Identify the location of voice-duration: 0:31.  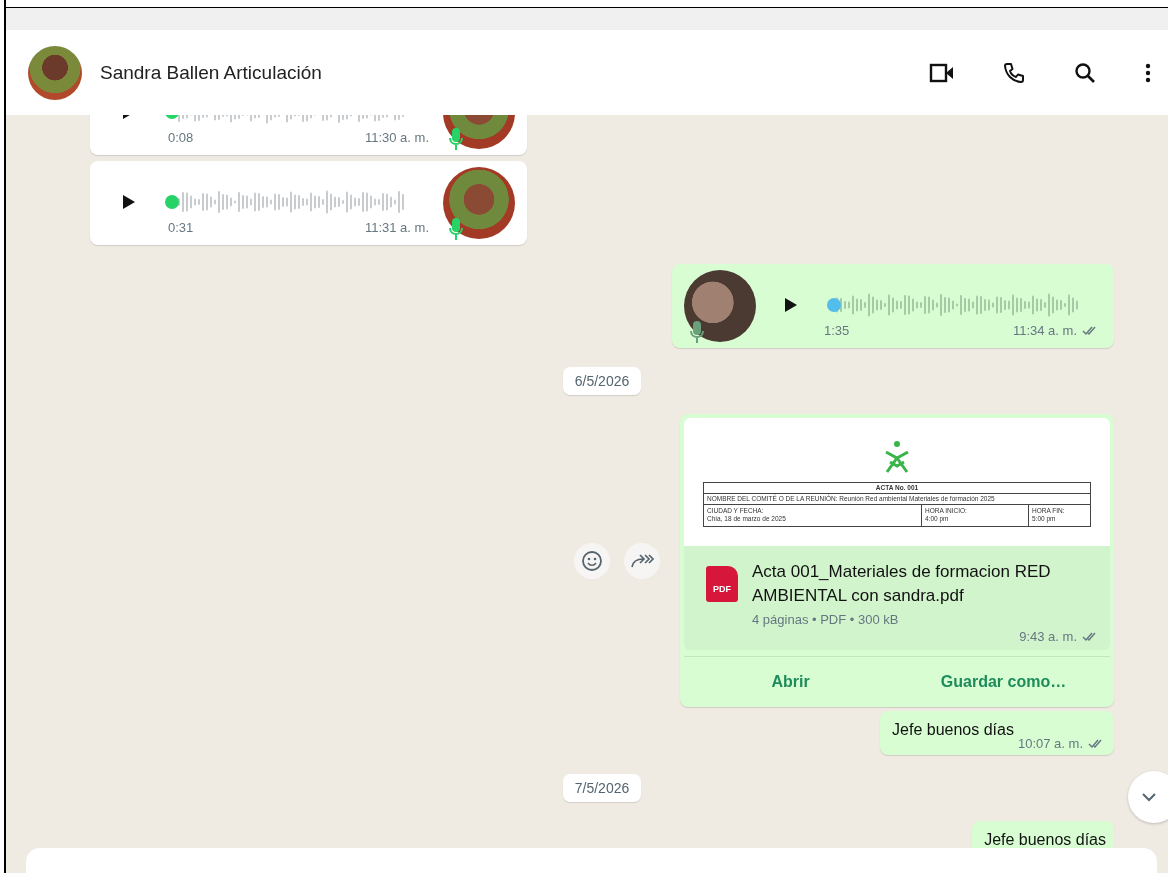
(181, 227).